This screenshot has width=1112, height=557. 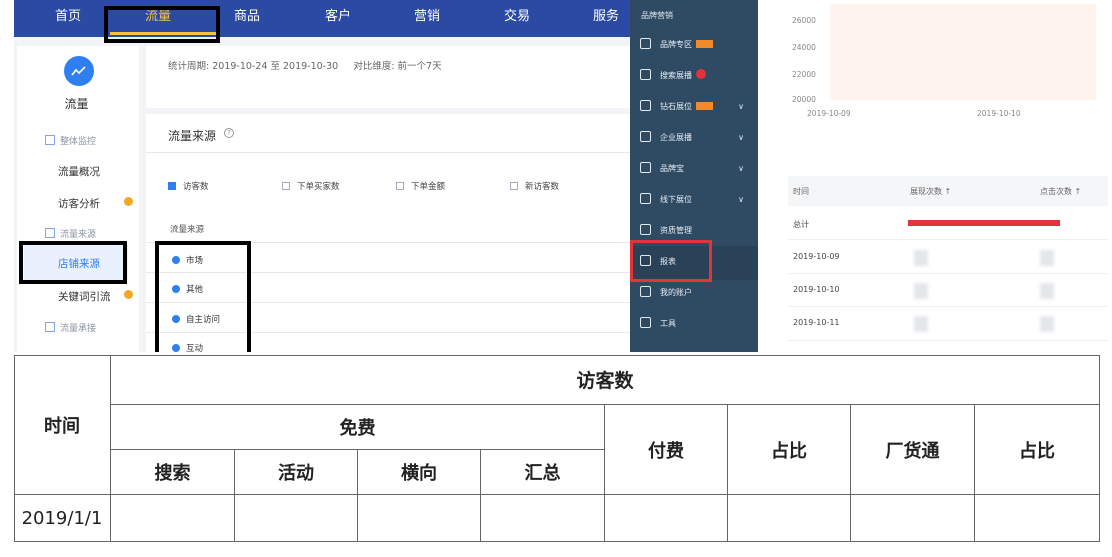 What do you see at coordinates (696, 138) in the screenshot?
I see `menu-item-enterprise-display: 企业展播 ∨` at bounding box center [696, 138].